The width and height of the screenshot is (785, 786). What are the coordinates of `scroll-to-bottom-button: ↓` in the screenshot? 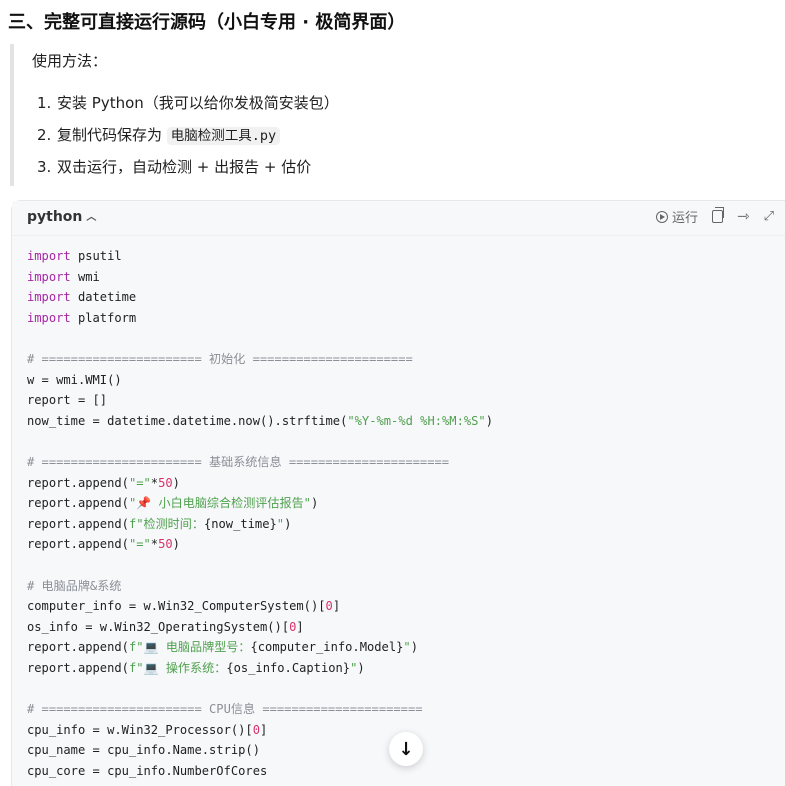 It's located at (406, 749).